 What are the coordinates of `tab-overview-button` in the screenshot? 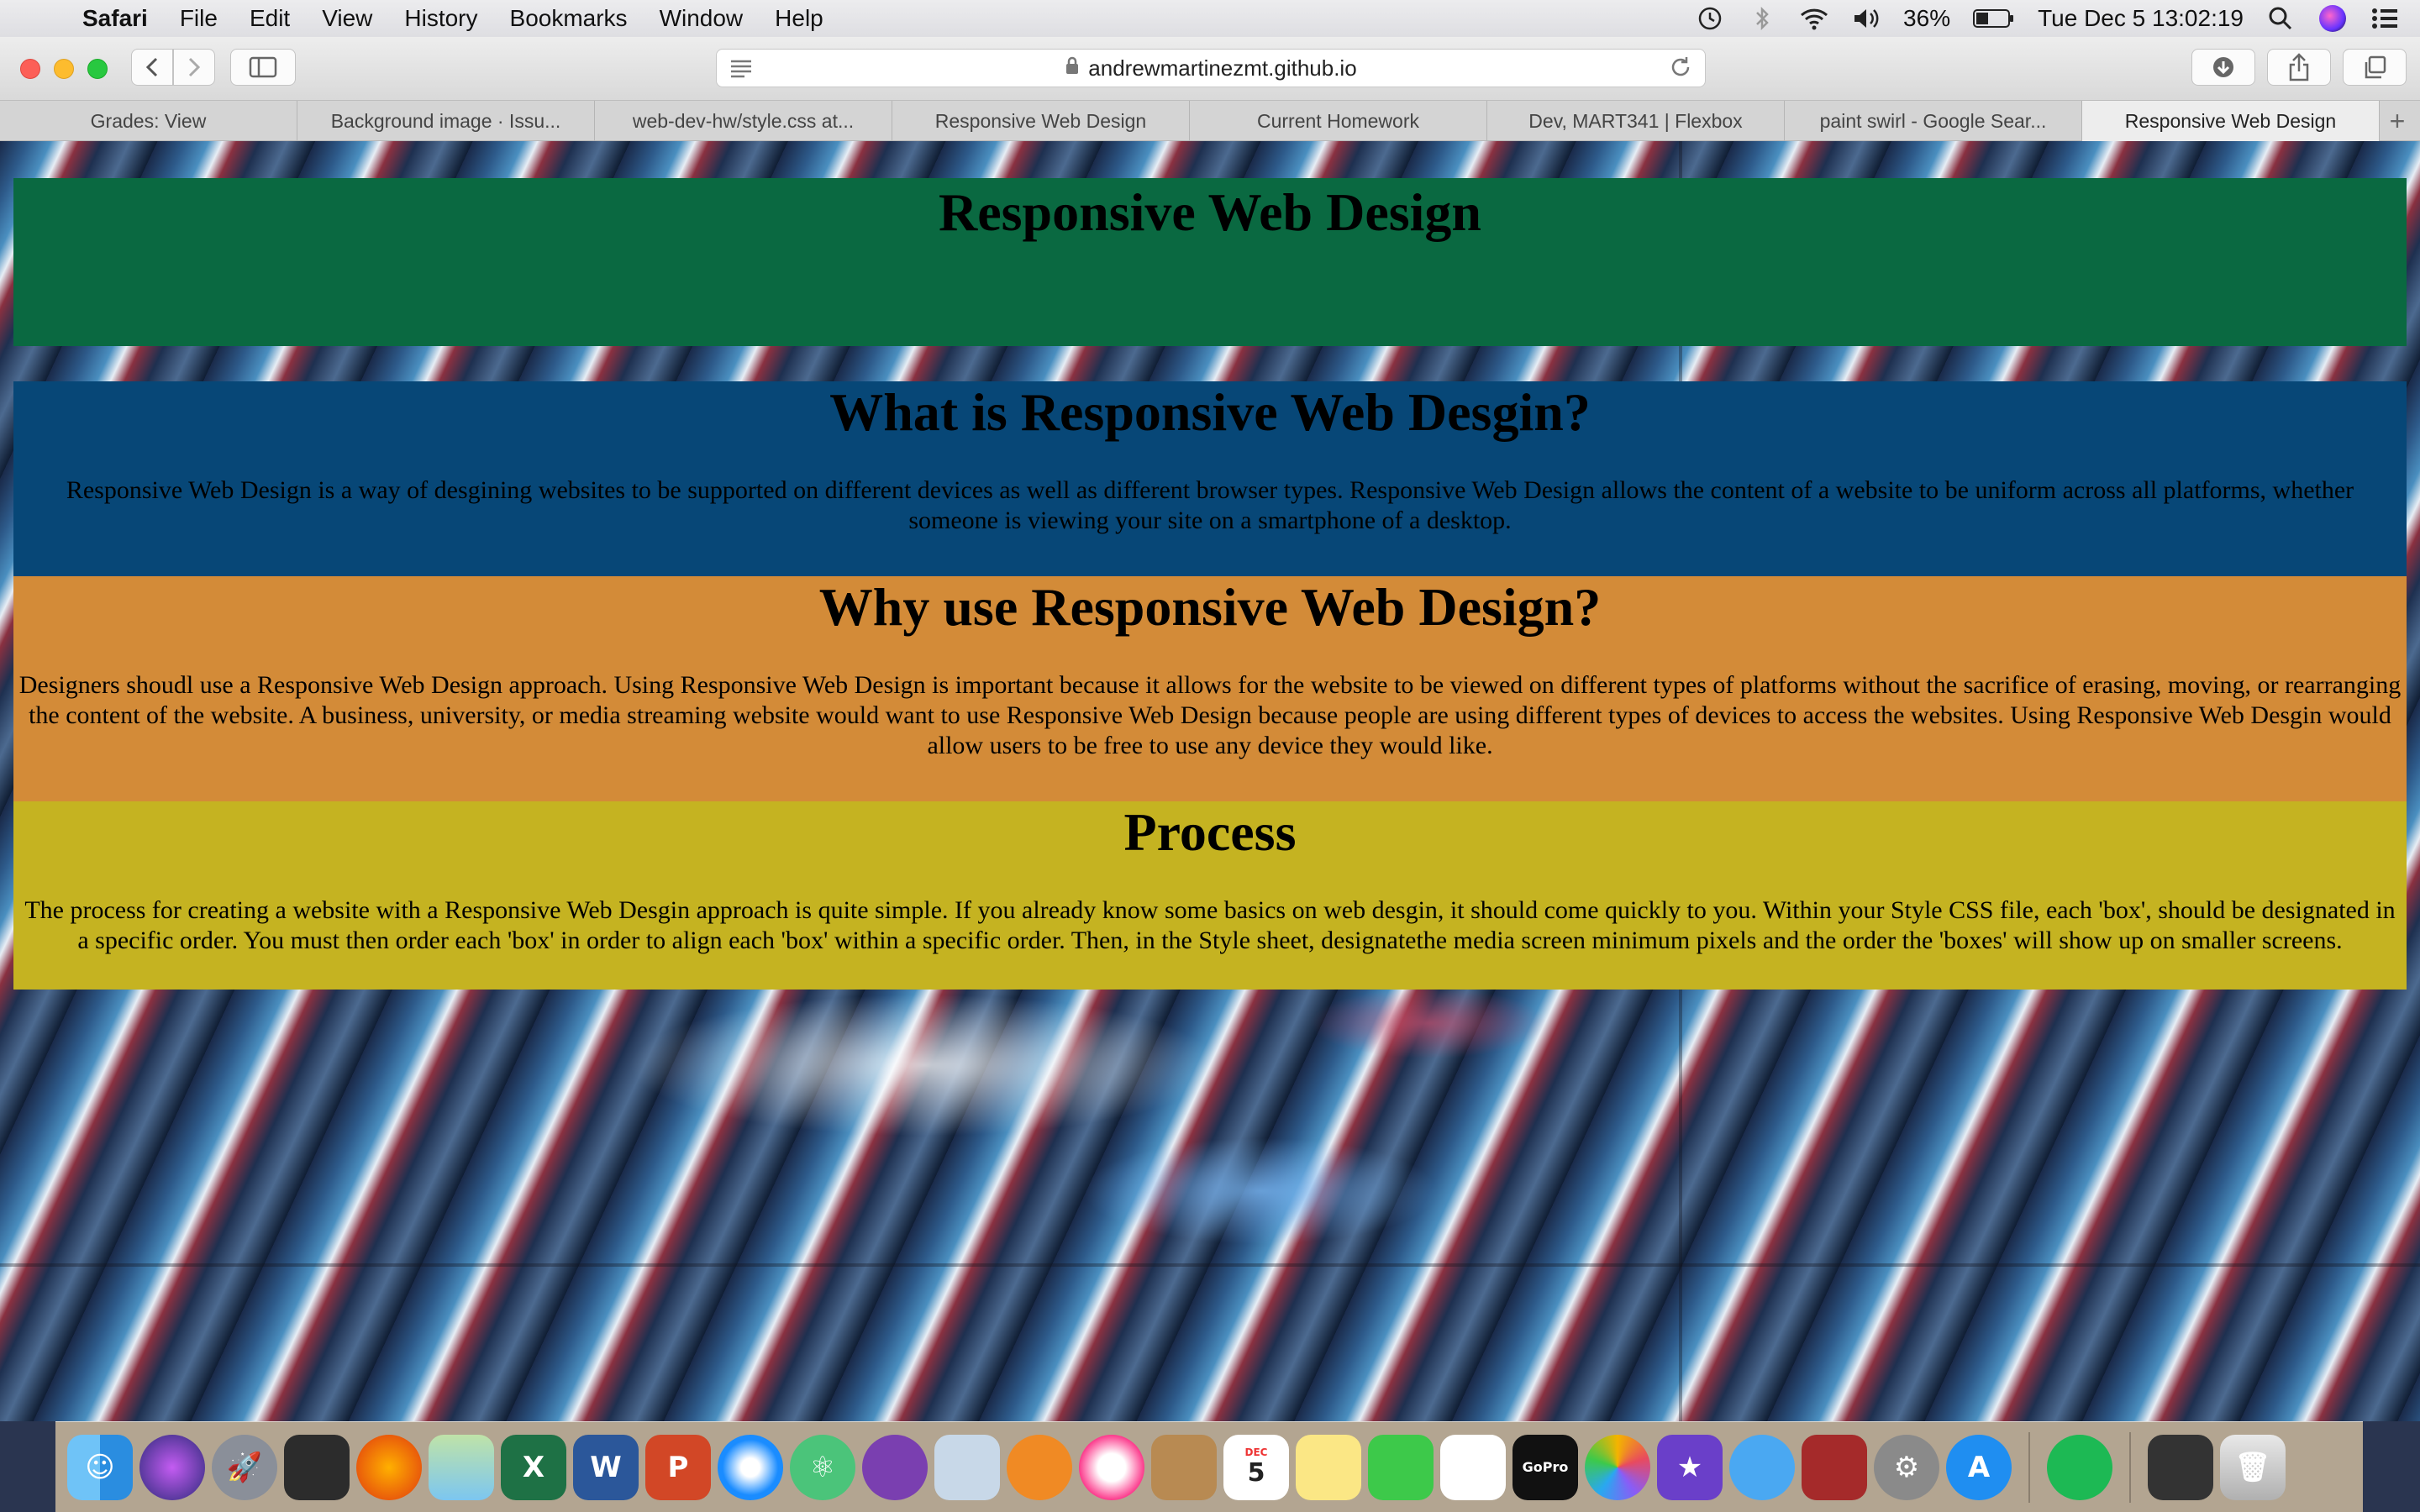 It's located at (2375, 67).